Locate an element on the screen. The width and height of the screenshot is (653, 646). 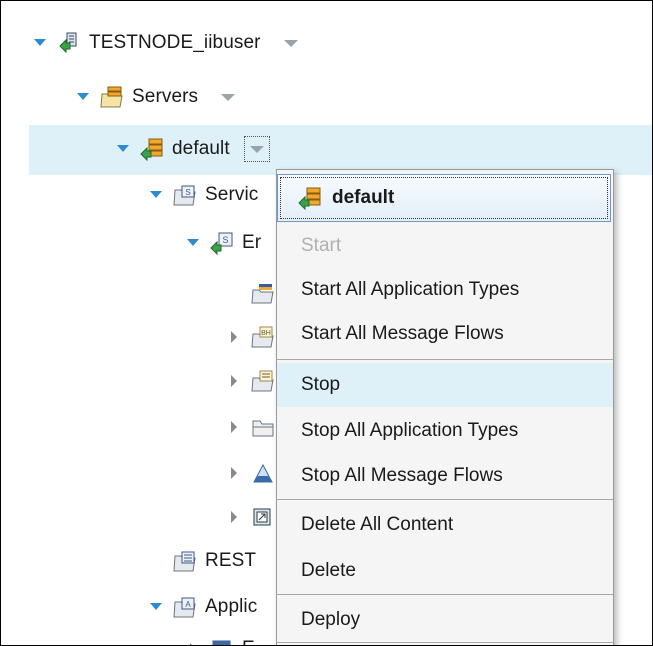
menu-item-label: Stop is located at coordinates (321, 384).